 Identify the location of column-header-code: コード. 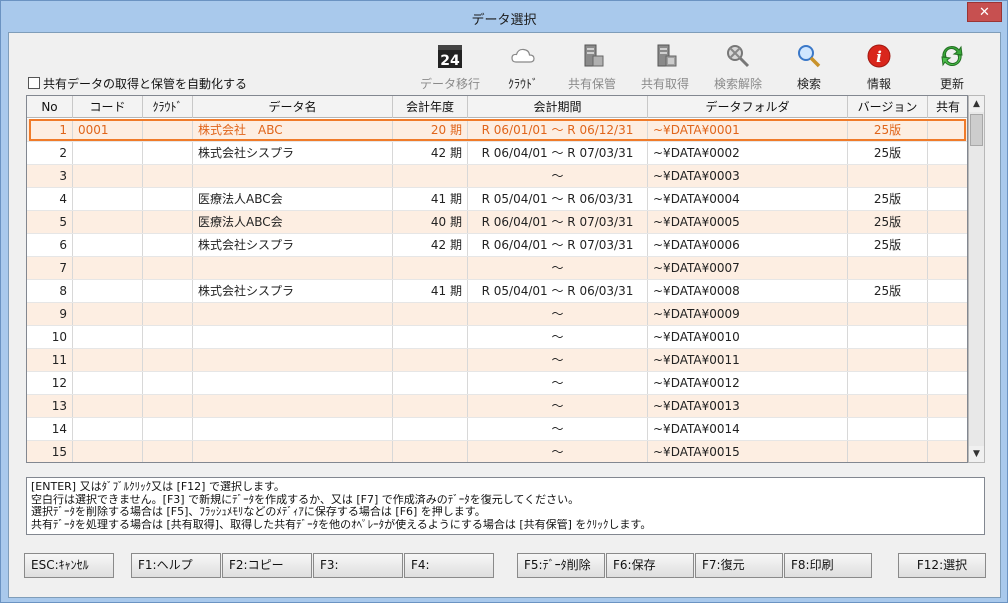
(108, 107).